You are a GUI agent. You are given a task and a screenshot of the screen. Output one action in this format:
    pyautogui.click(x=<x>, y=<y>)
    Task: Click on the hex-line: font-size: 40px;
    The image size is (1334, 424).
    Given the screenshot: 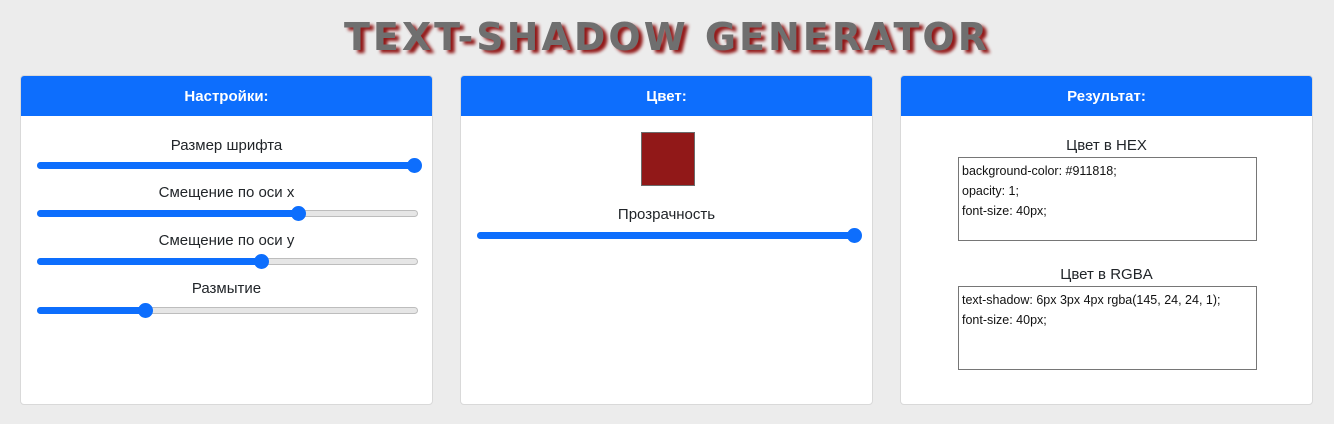 What is the action you would take?
    pyautogui.click(x=1004, y=211)
    